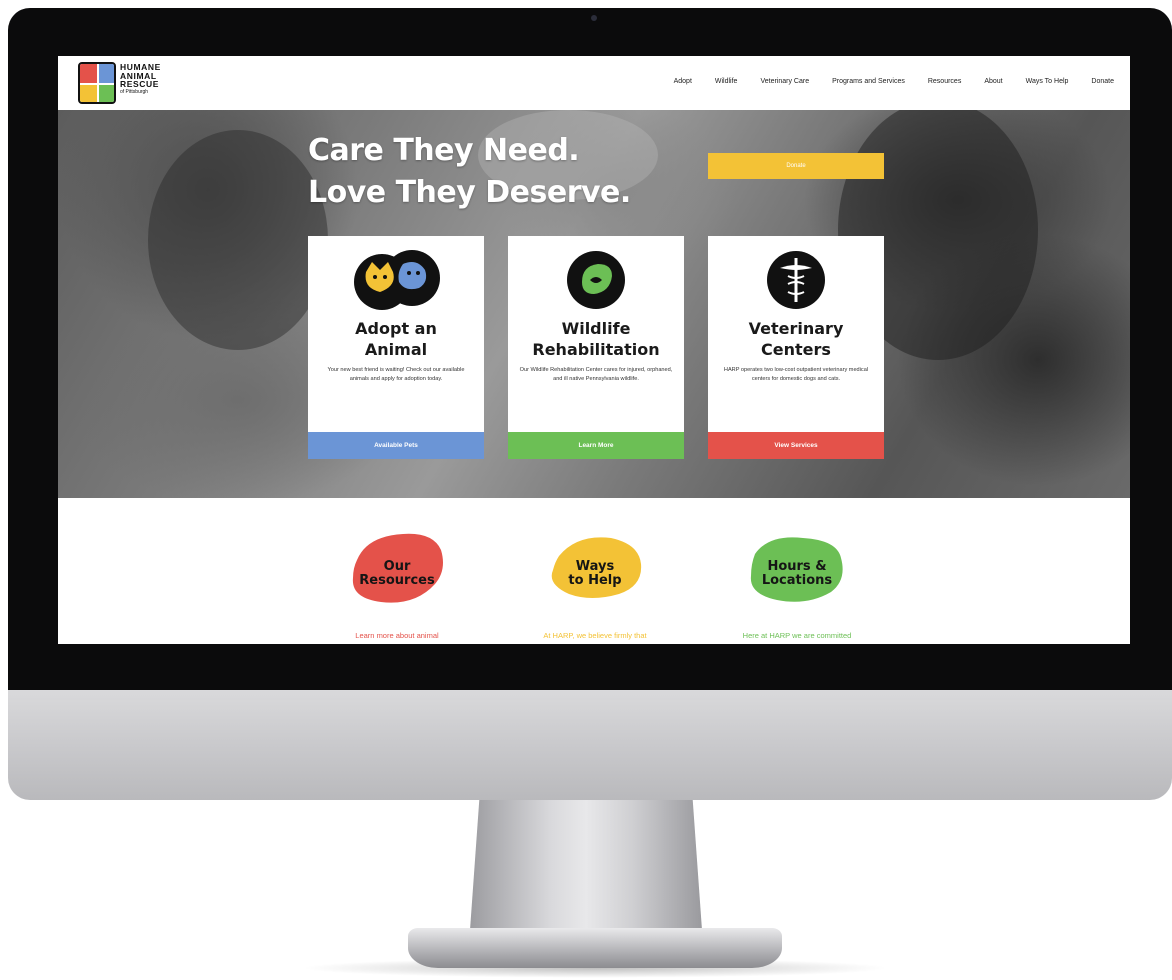 The width and height of the screenshot is (1172, 980). I want to click on learn-more-button: Learn More, so click(596, 445).